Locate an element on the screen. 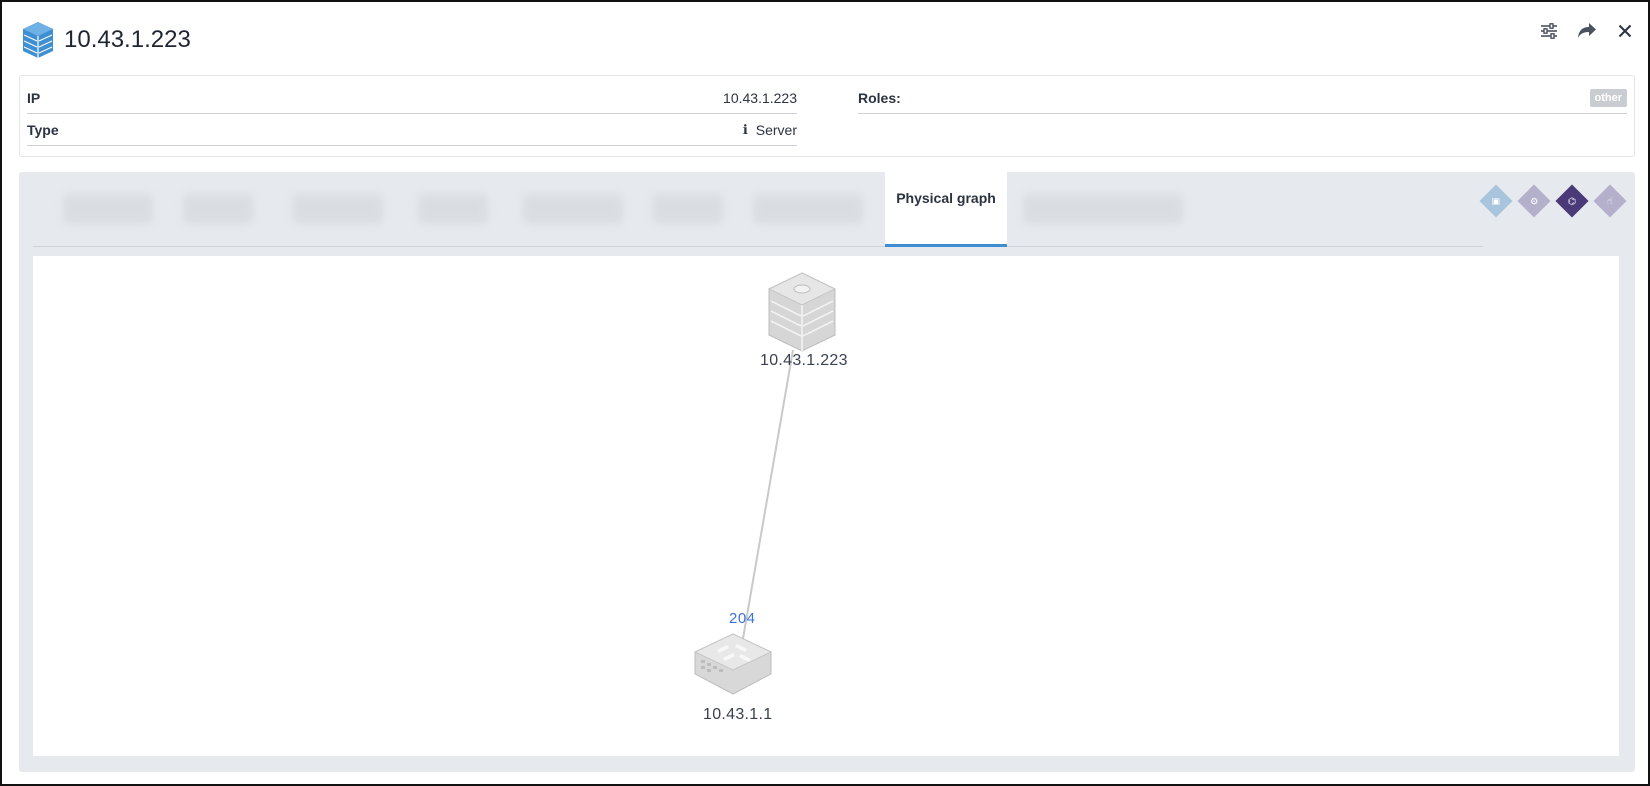 Image resolution: width=1650 pixels, height=786 pixels. close-button is located at coordinates (1625, 31).